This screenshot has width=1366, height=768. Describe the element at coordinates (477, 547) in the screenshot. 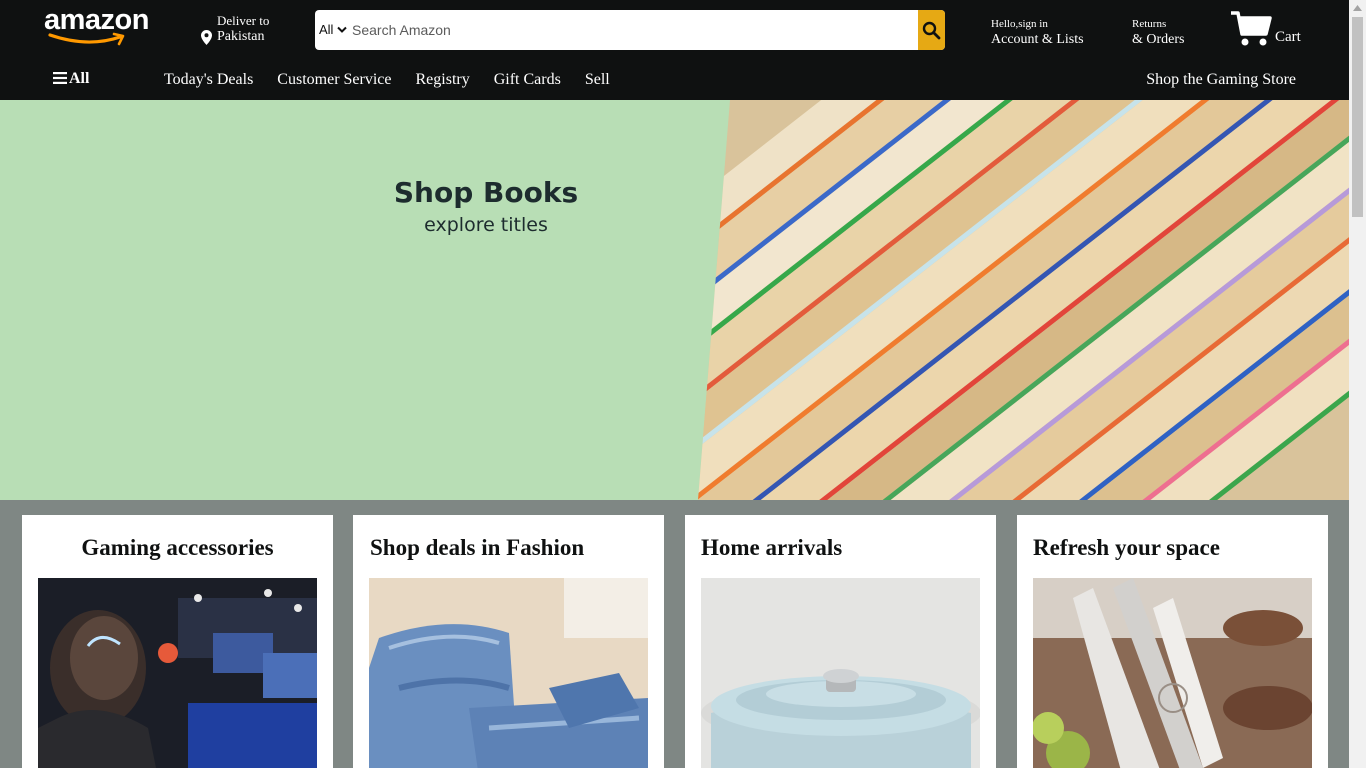

I see `card-title: Shop deals in Fashion` at that location.